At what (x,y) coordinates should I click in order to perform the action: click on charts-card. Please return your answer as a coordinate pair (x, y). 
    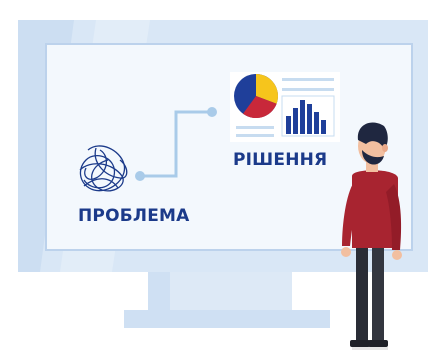
    Looking at the image, I should click on (285, 107).